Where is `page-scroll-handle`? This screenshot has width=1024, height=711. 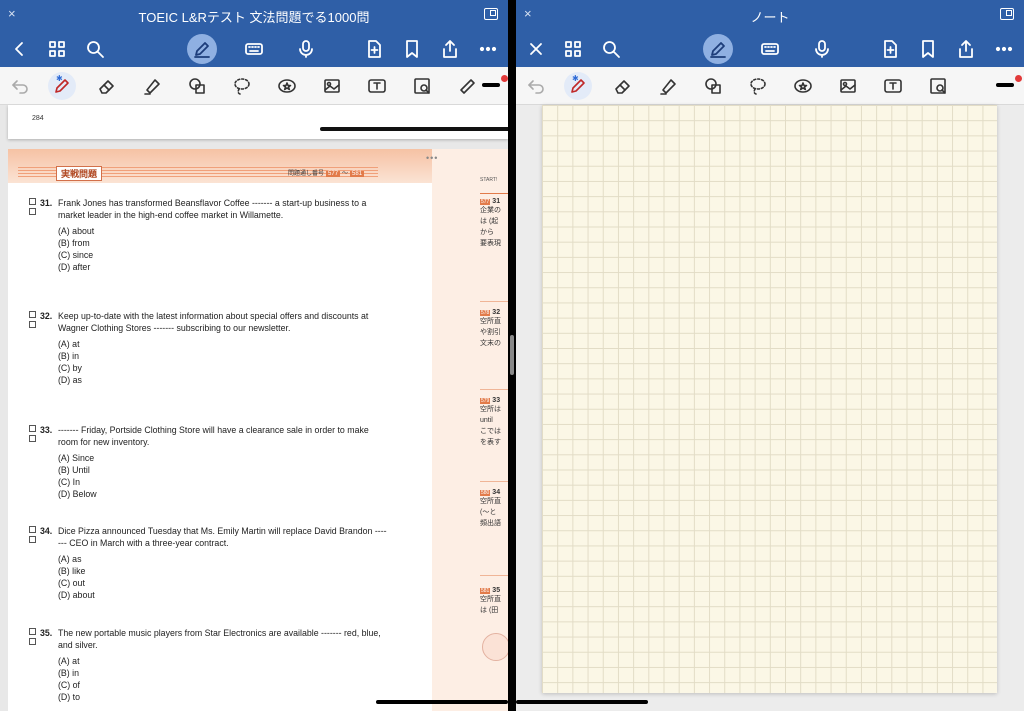
page-scroll-handle is located at coordinates (414, 129).